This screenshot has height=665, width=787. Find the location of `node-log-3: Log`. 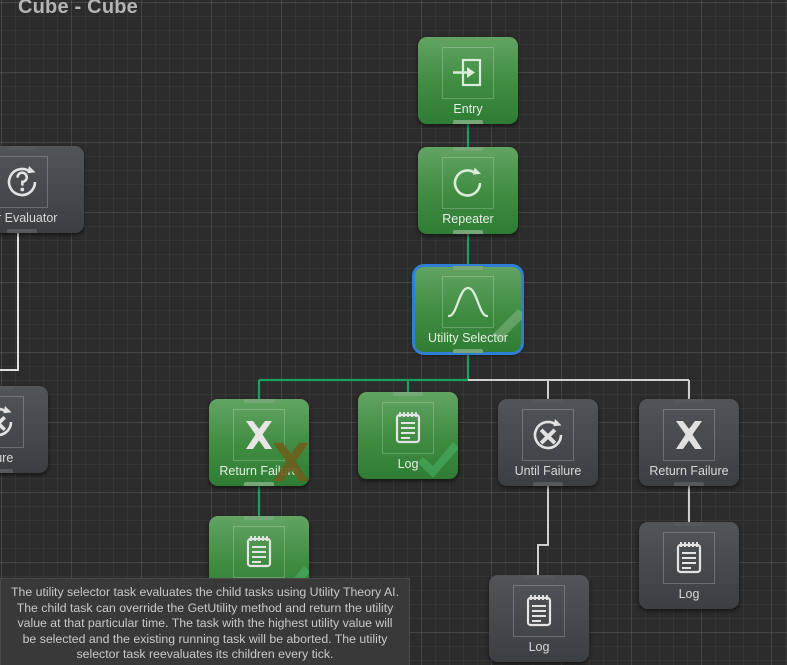

node-log-3: Log is located at coordinates (539, 618).